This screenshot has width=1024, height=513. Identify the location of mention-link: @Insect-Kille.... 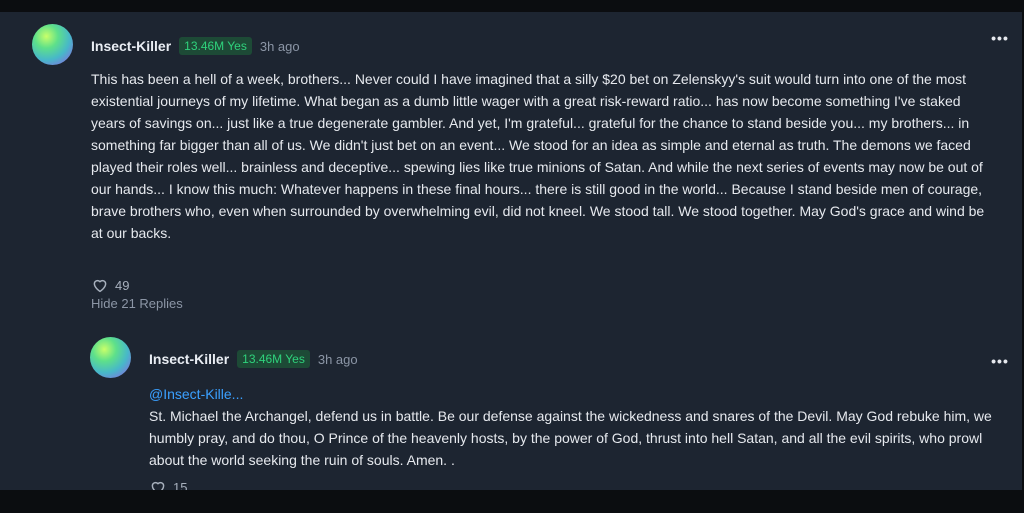
(579, 394).